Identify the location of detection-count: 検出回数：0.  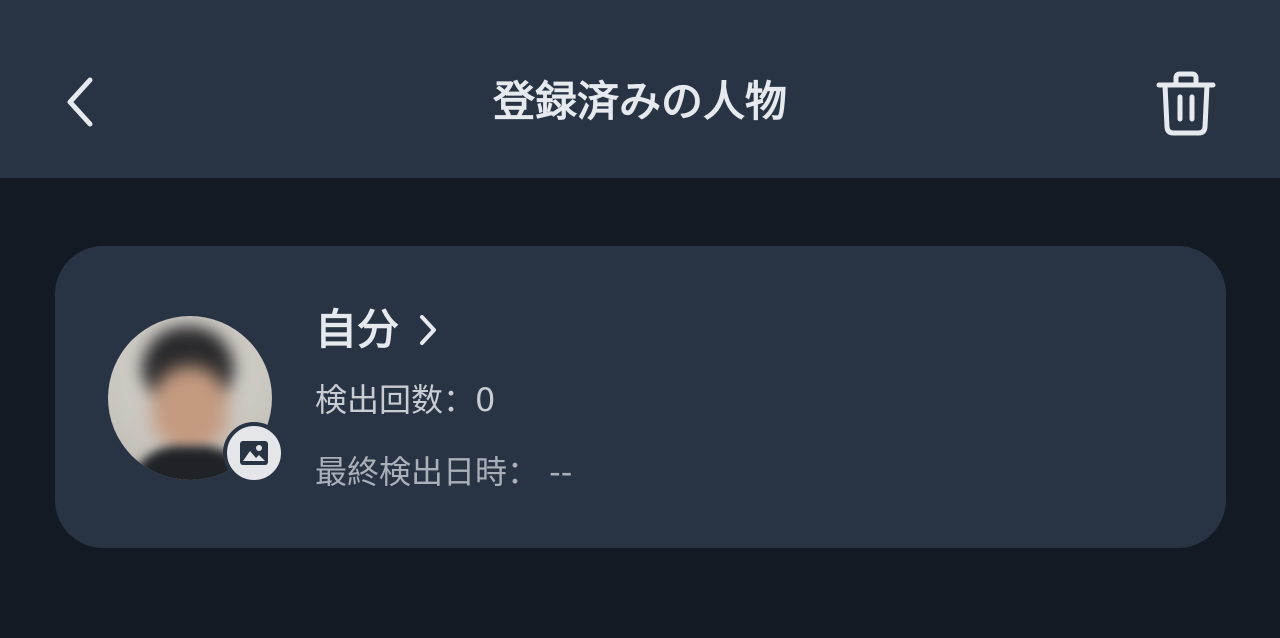
(405, 400).